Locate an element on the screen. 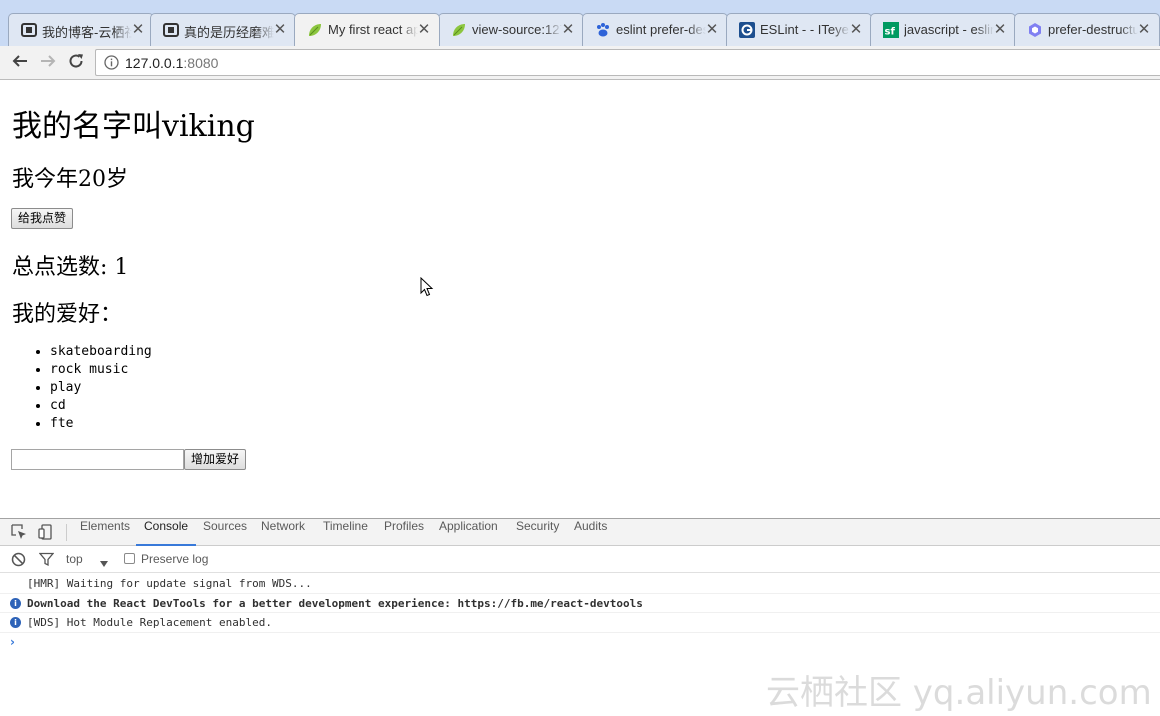 The height and width of the screenshot is (716, 1160). tab-title: prefer-destructuring is located at coordinates (1093, 29).